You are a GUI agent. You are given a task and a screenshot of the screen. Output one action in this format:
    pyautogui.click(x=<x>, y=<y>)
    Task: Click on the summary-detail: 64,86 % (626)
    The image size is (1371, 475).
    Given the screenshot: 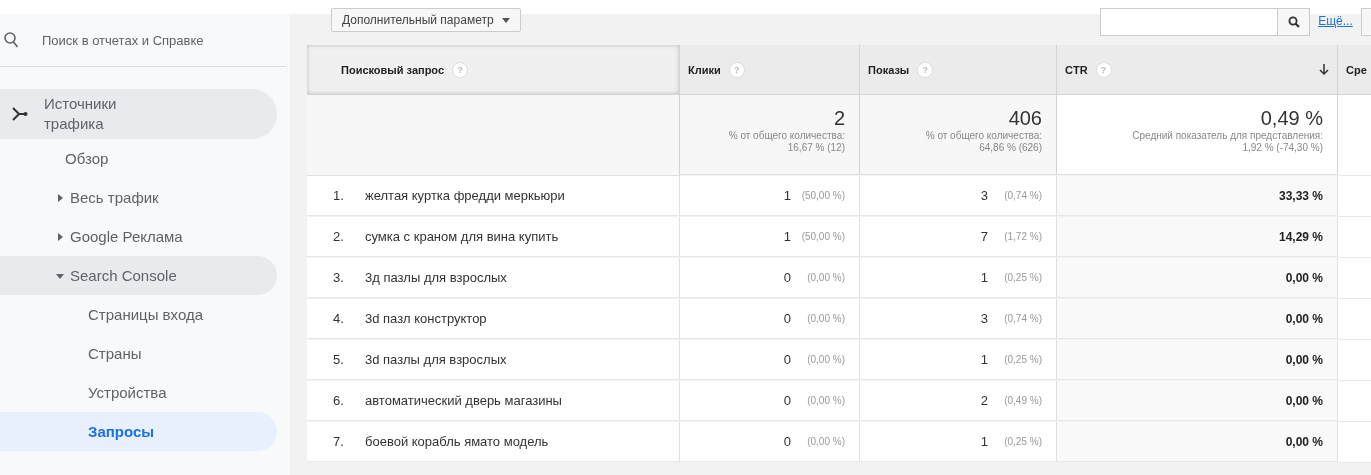 What is the action you would take?
    pyautogui.click(x=1010, y=148)
    